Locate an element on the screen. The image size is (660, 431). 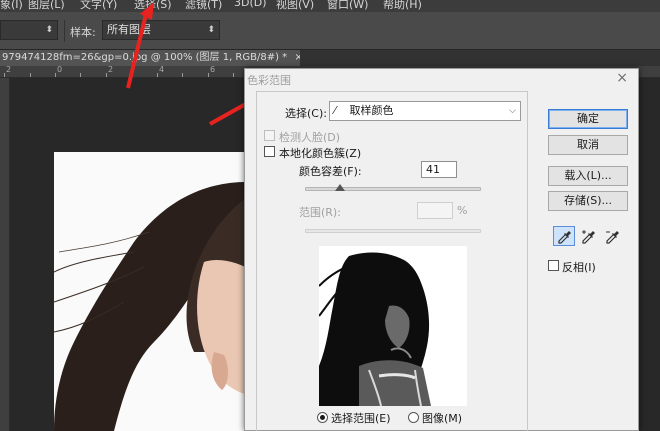
selection-radio-label: 选择范围(E) is located at coordinates (361, 418).